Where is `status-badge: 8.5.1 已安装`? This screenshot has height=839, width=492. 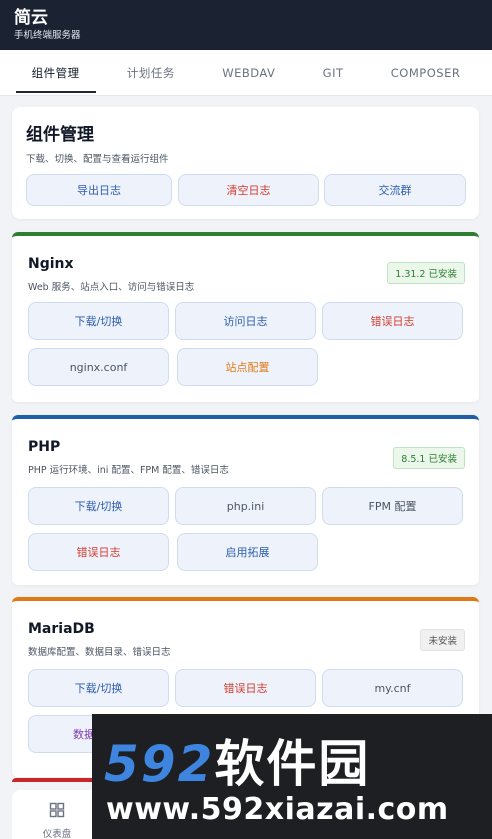
status-badge: 8.5.1 已安装 is located at coordinates (429, 458).